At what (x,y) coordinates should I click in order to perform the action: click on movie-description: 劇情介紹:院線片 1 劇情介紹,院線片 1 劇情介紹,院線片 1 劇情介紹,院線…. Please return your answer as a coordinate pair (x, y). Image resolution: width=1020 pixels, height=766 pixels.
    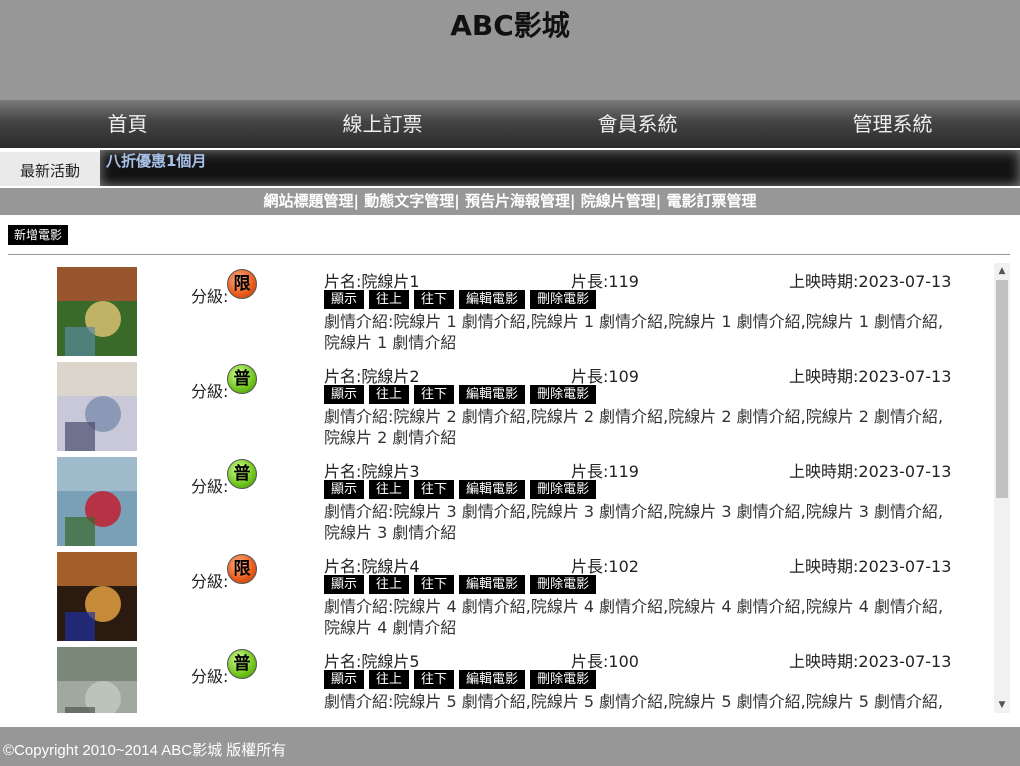
    Looking at the image, I should click on (634, 332).